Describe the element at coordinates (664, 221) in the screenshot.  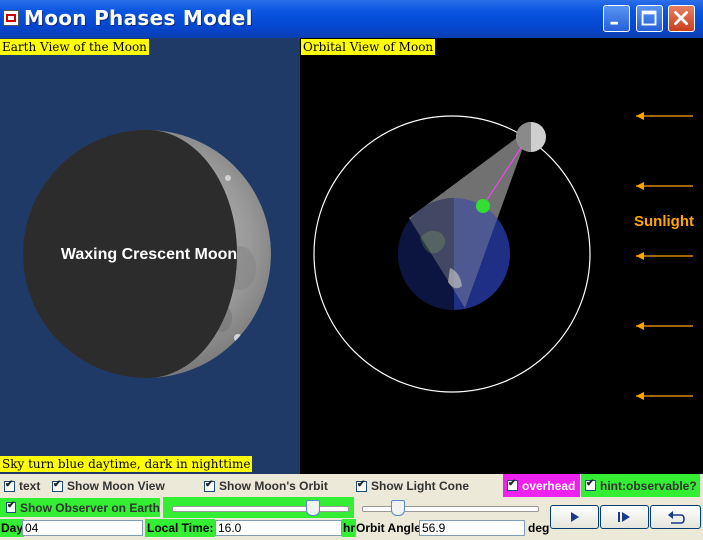
I see `sunlight-label: Sunlight` at that location.